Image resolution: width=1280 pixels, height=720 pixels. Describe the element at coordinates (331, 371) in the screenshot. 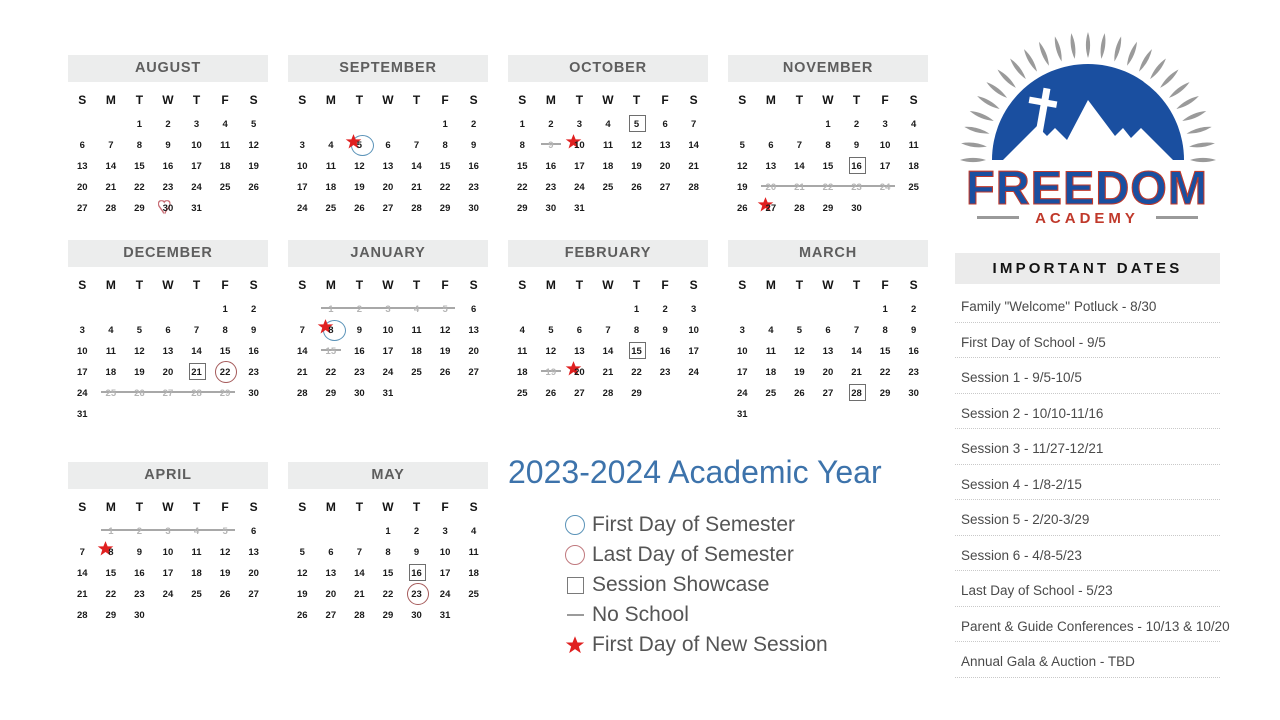

I see `day-cell-22: 22` at that location.